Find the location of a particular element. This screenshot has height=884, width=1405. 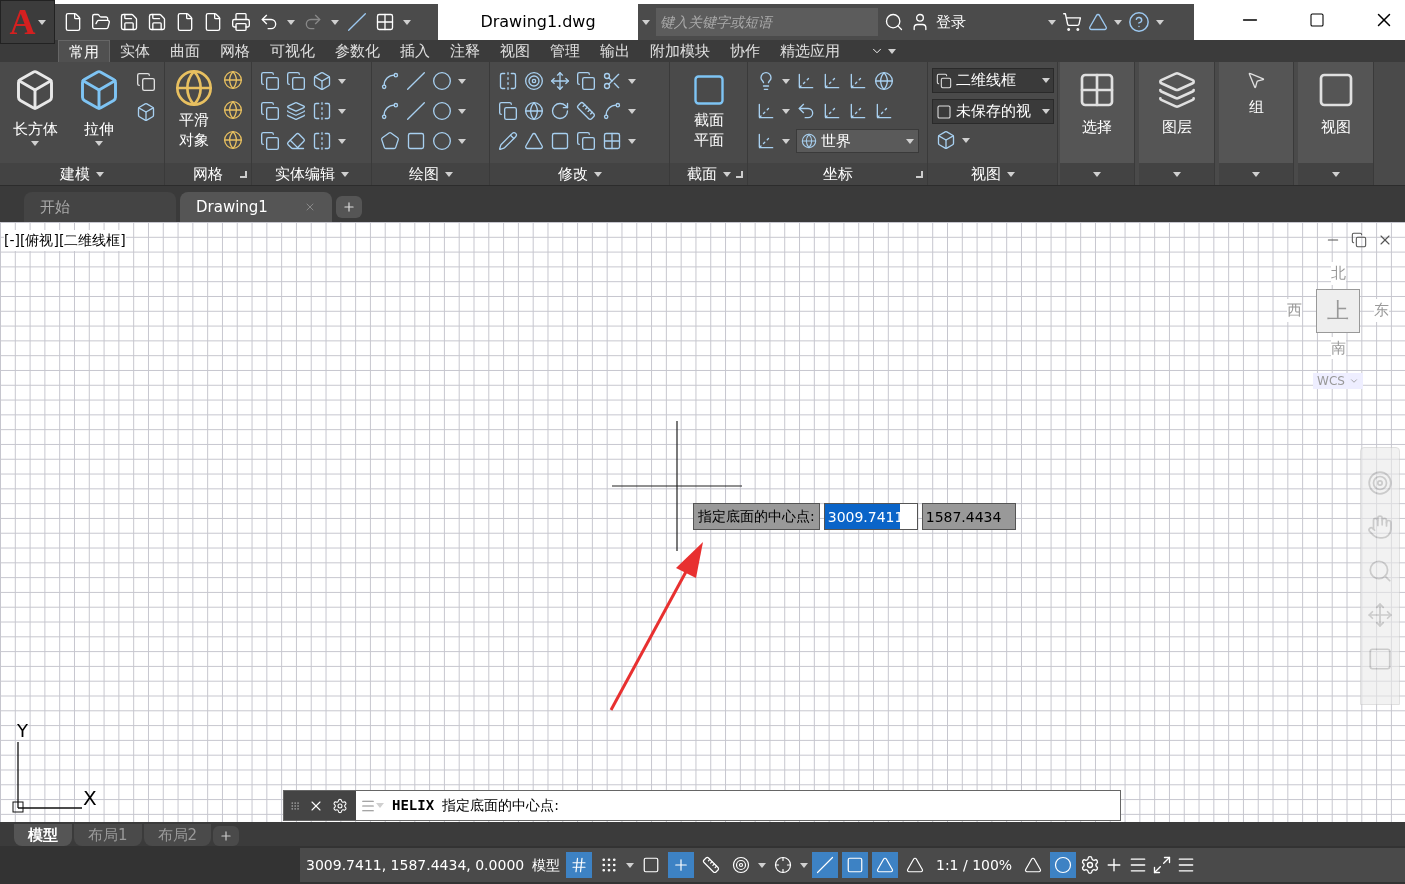

ribbon-tab: 注释 is located at coordinates (465, 51).